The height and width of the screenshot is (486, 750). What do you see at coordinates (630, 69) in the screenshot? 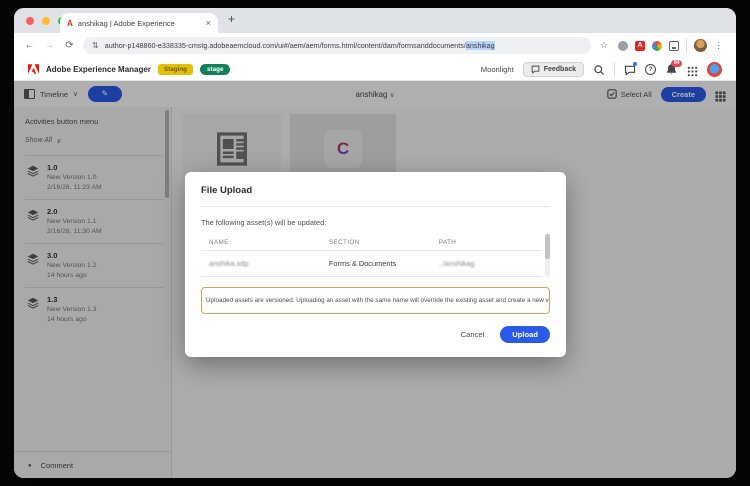
I see `chat-icon` at bounding box center [630, 69].